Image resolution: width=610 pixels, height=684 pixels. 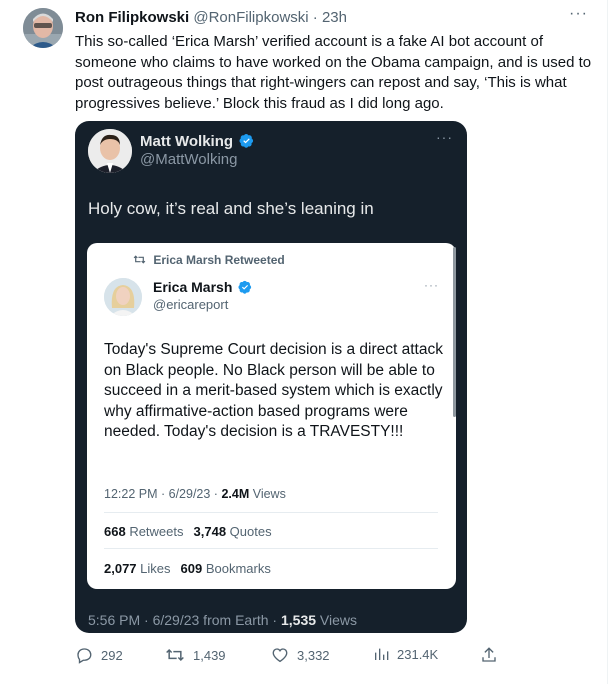 What do you see at coordinates (267, 494) in the screenshot?
I see `quoted-views-label: Views` at bounding box center [267, 494].